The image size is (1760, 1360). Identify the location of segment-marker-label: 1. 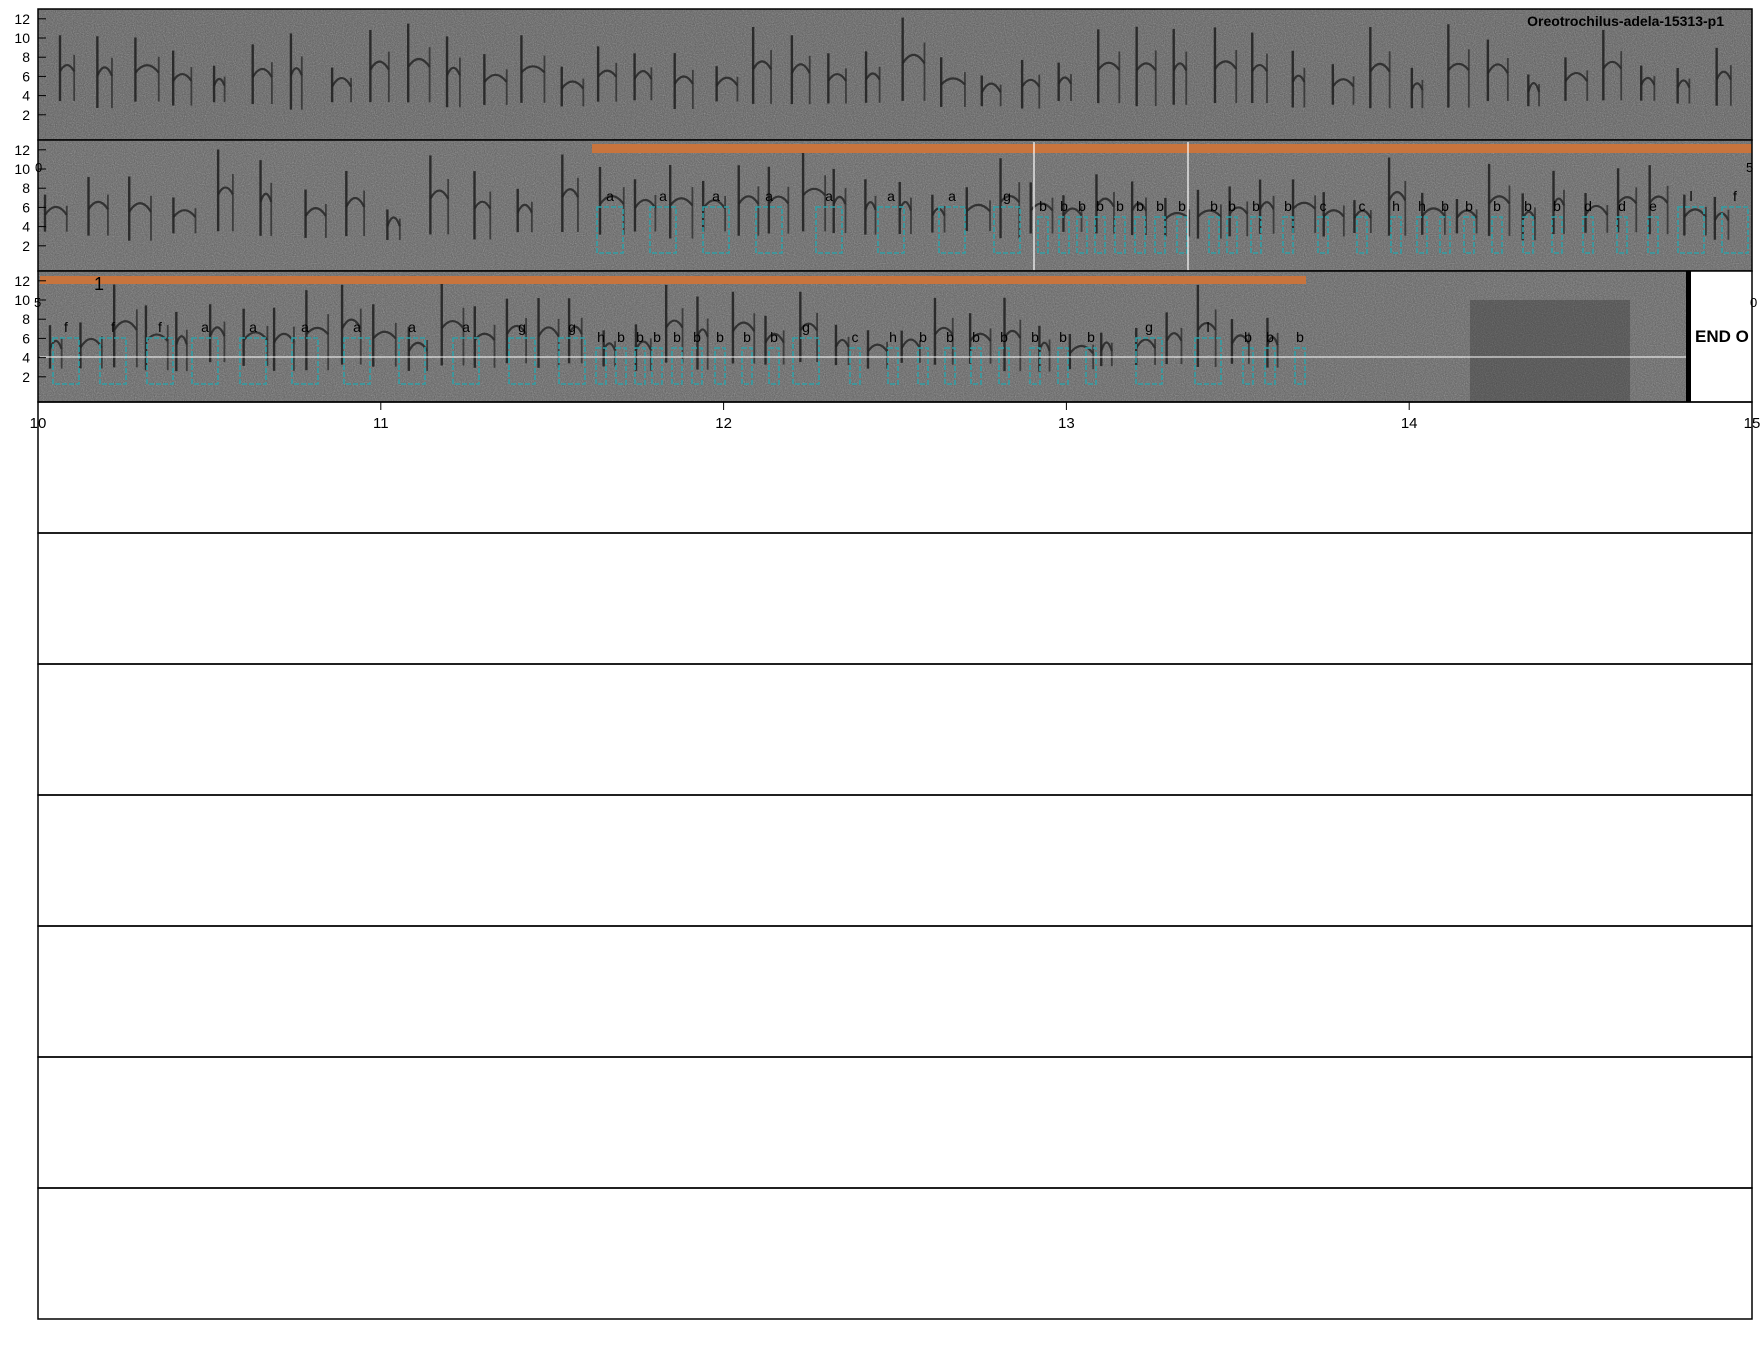
(99, 284).